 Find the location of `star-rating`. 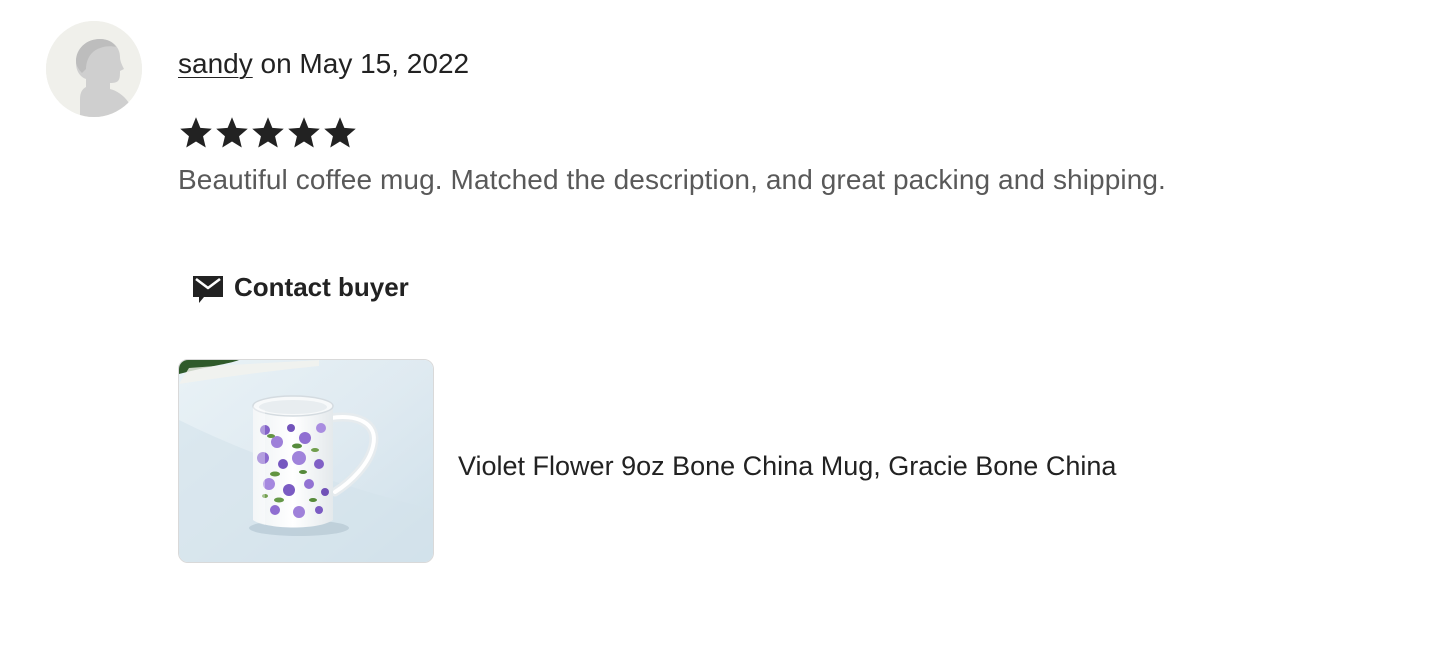

star-rating is located at coordinates (268, 133).